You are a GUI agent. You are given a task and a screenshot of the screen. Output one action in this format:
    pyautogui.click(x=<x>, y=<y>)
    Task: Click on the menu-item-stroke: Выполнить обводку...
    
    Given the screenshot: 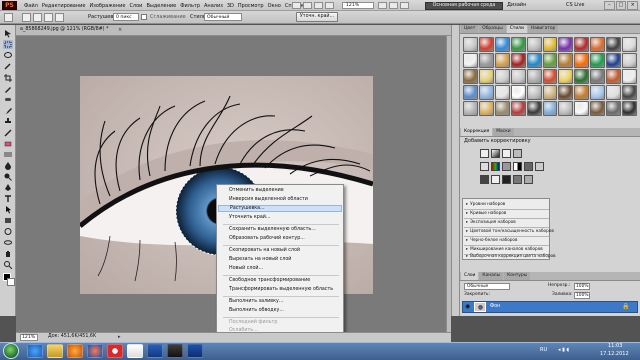 What is the action you would take?
    pyautogui.click(x=256, y=310)
    